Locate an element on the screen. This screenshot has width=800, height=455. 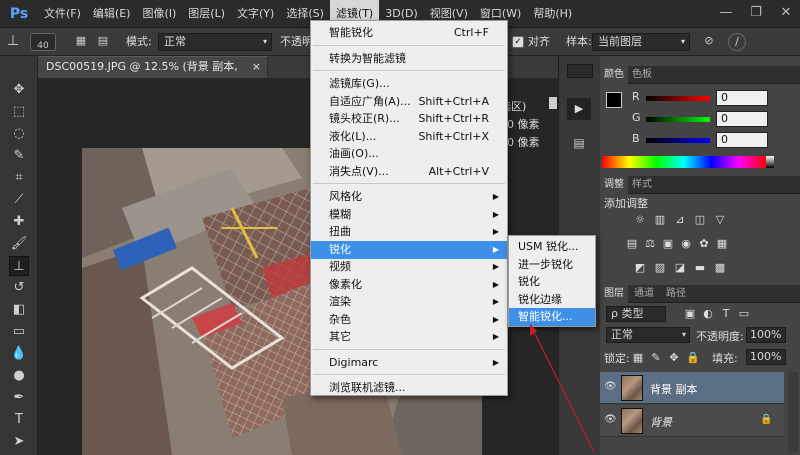
filter-menu-item: 视频 ▶ is located at coordinates (409, 267).